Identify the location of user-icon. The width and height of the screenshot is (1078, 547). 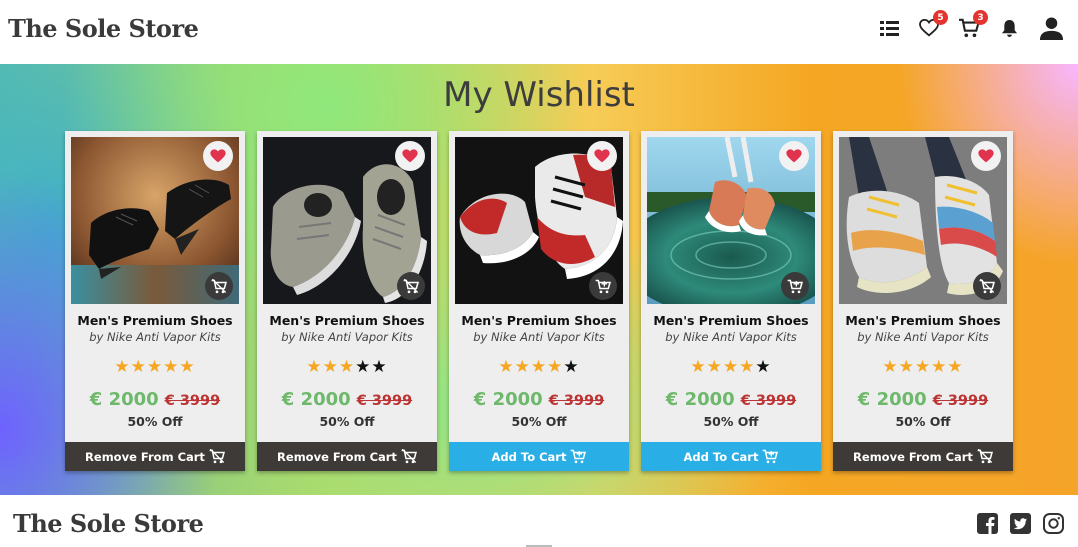
(1051, 28).